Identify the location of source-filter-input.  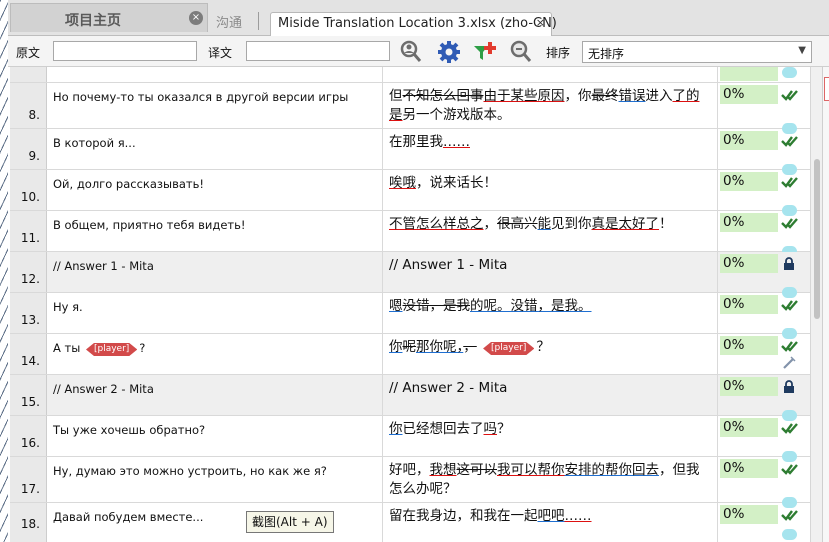
(125, 51).